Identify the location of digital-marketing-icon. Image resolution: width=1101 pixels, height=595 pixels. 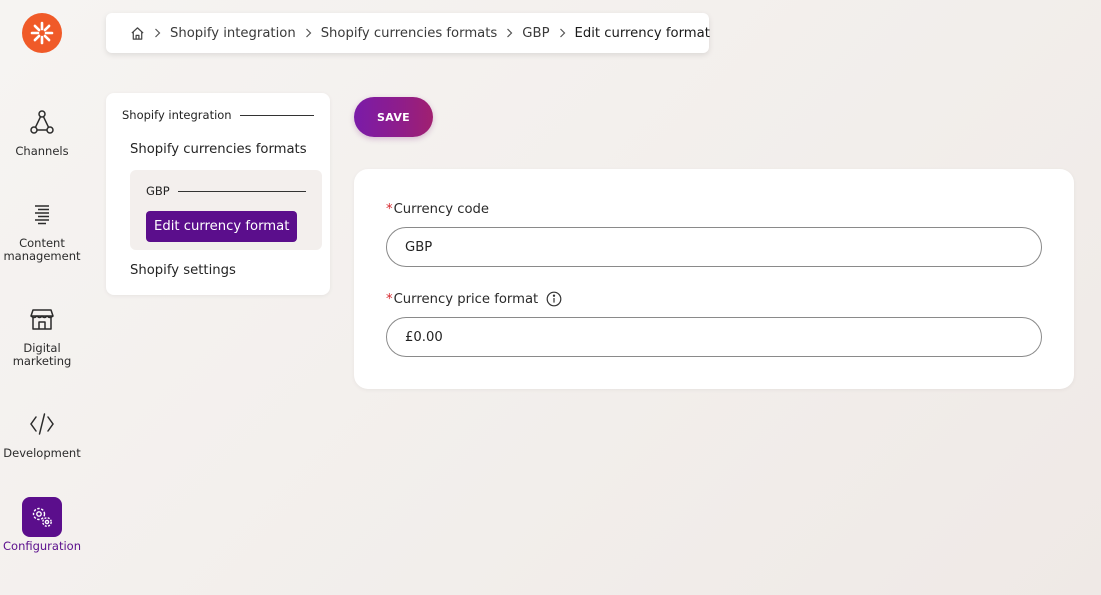
(42, 319).